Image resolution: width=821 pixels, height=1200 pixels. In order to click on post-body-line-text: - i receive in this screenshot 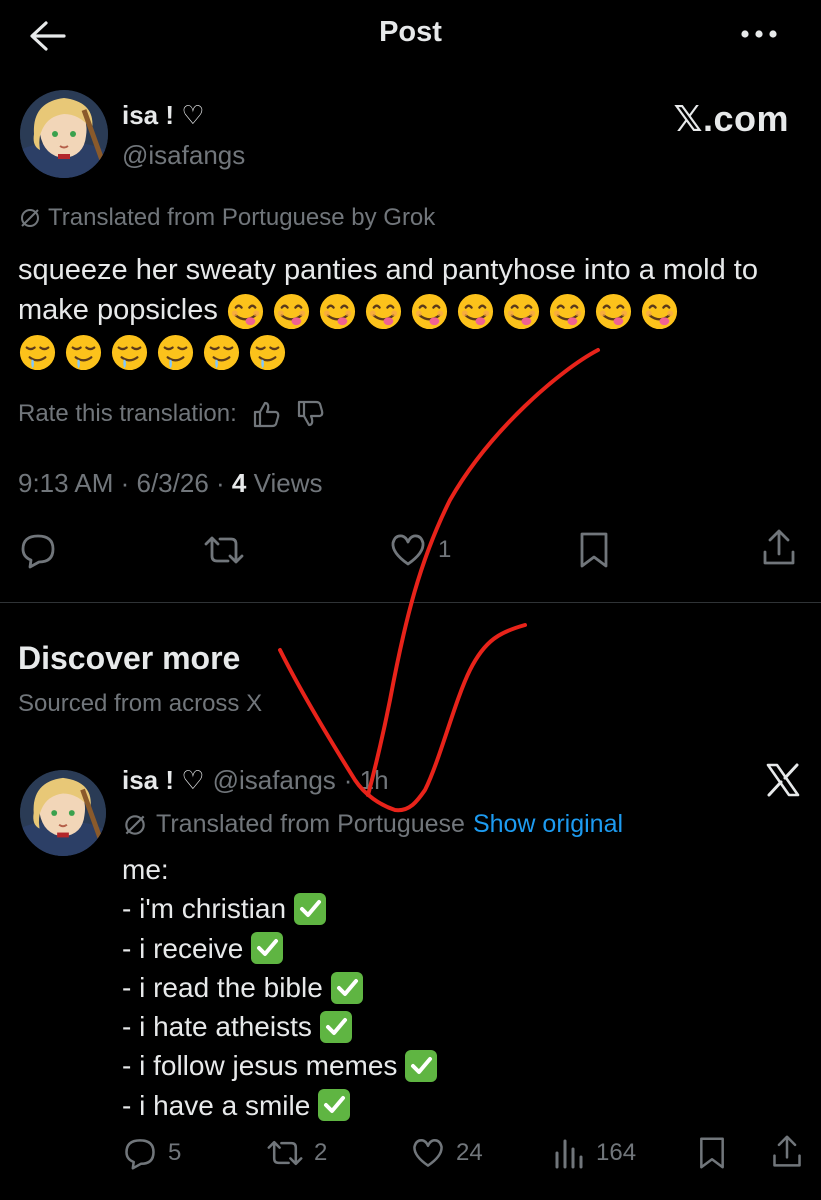, I will do `click(183, 948)`.